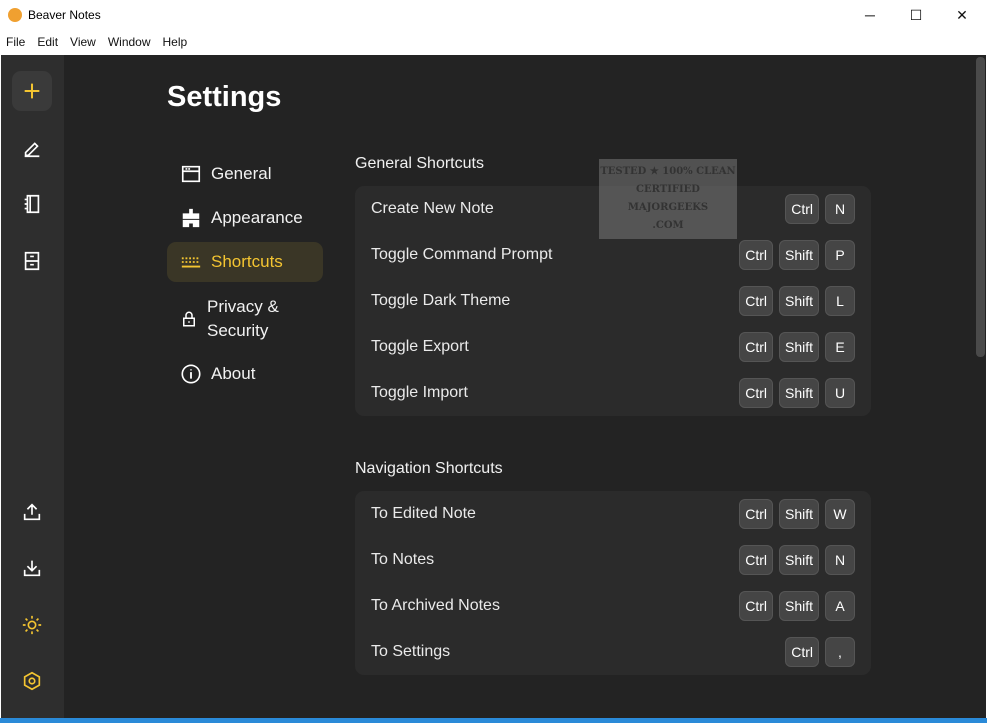  I want to click on section-title: General Shortcuts, so click(419, 163).